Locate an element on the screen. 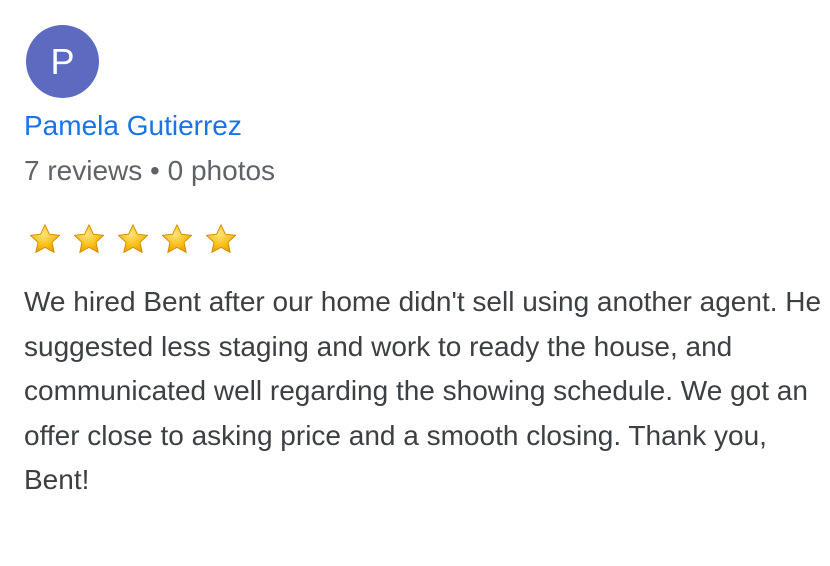  avatar: P is located at coordinates (62, 61).